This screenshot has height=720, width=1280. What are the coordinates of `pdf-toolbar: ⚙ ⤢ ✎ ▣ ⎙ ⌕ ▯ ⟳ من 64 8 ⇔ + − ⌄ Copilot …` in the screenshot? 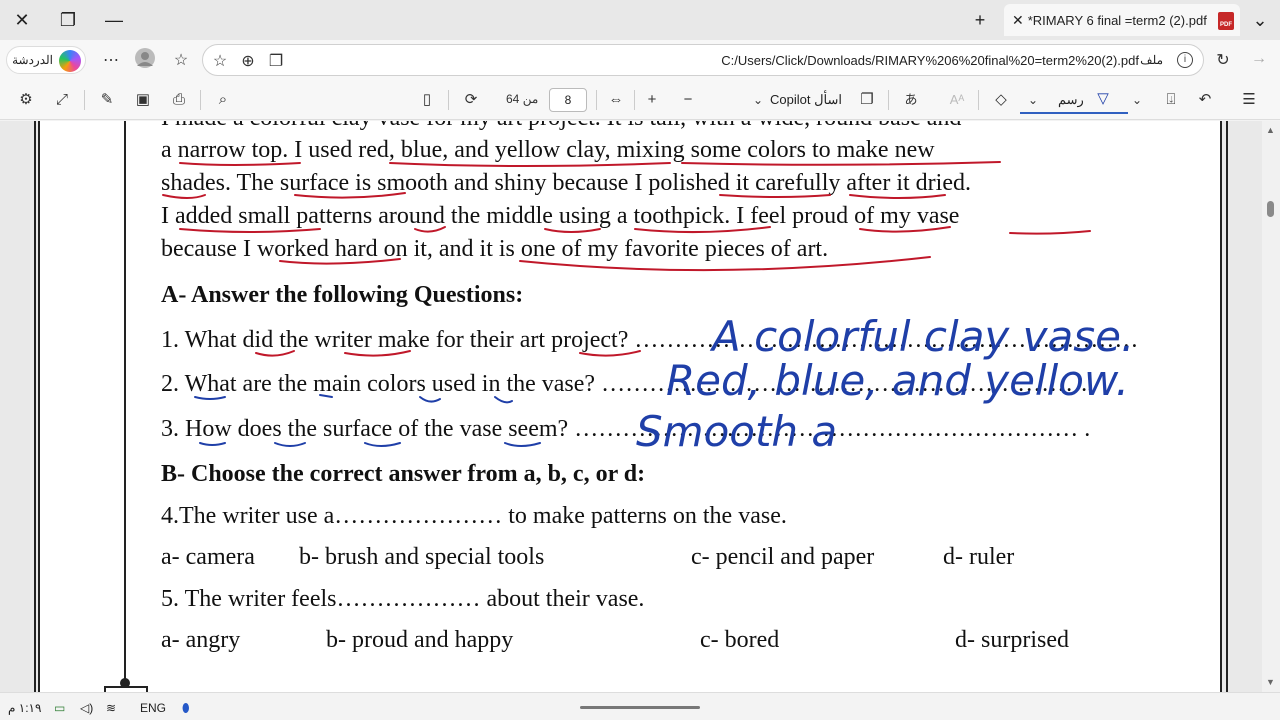 It's located at (640, 100).